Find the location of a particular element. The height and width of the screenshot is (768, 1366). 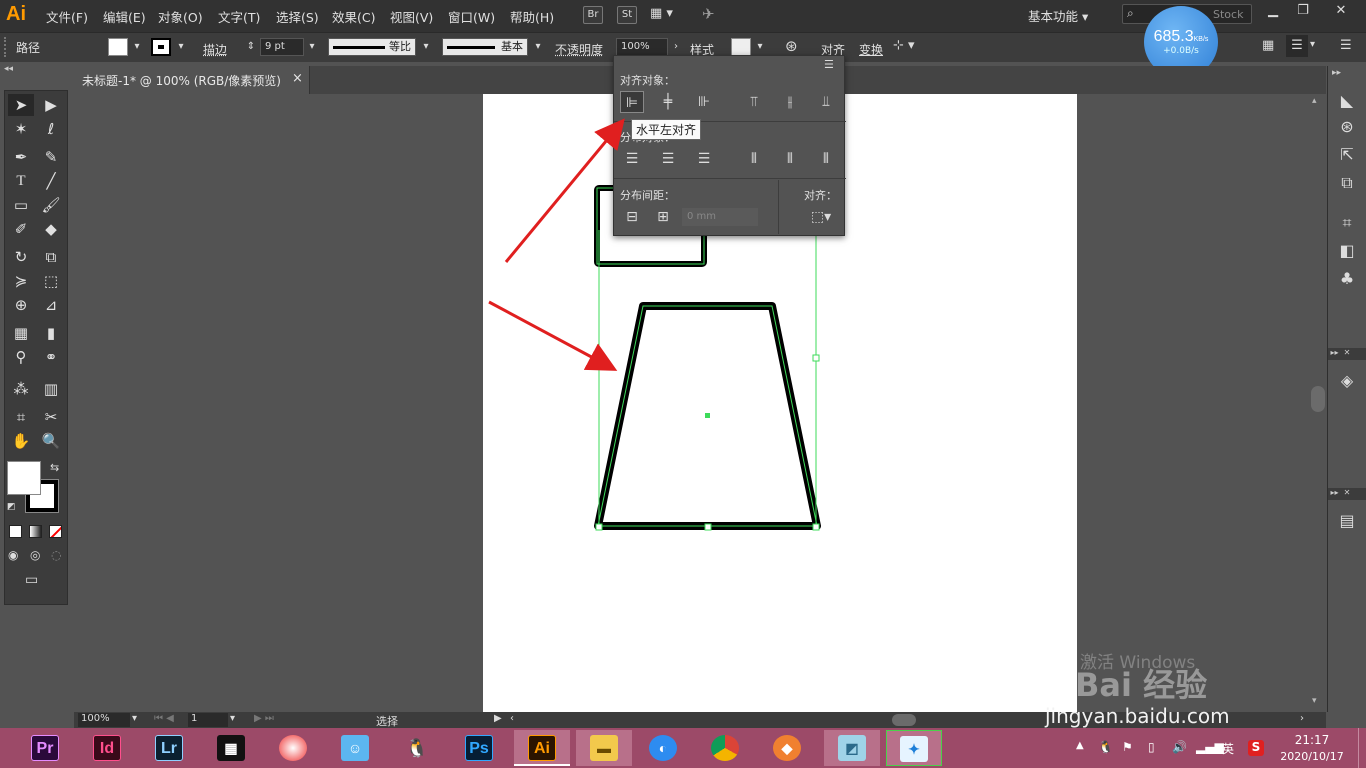

taskbar-lightroom: Lr is located at coordinates (169, 748).